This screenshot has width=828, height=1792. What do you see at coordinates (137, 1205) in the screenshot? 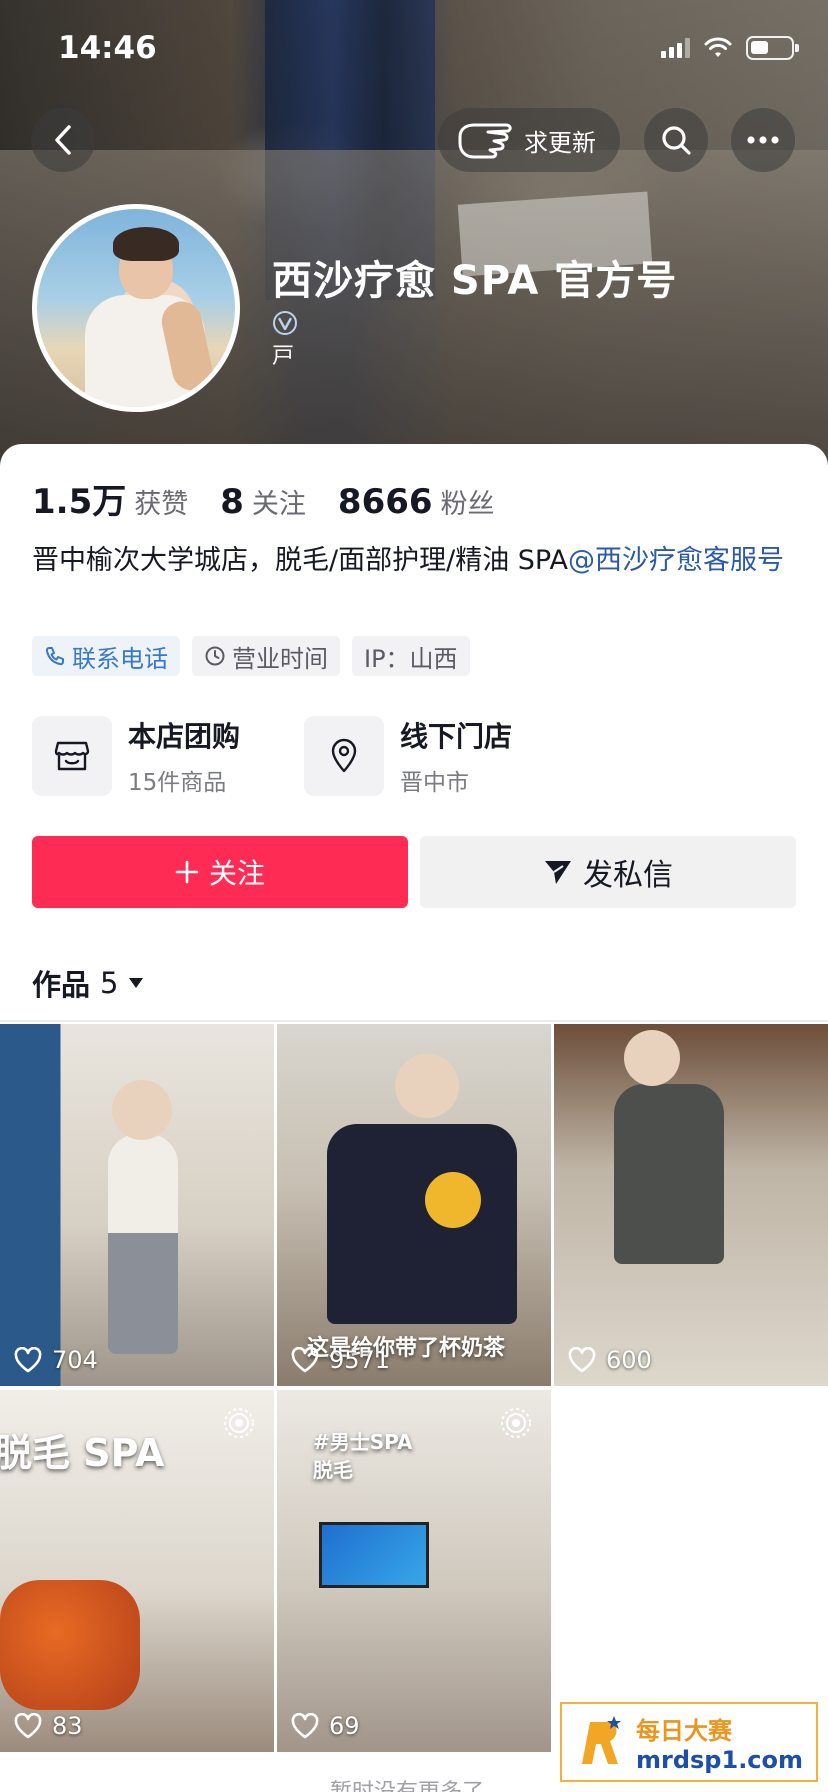
I see `video-tile: 704` at bounding box center [137, 1205].